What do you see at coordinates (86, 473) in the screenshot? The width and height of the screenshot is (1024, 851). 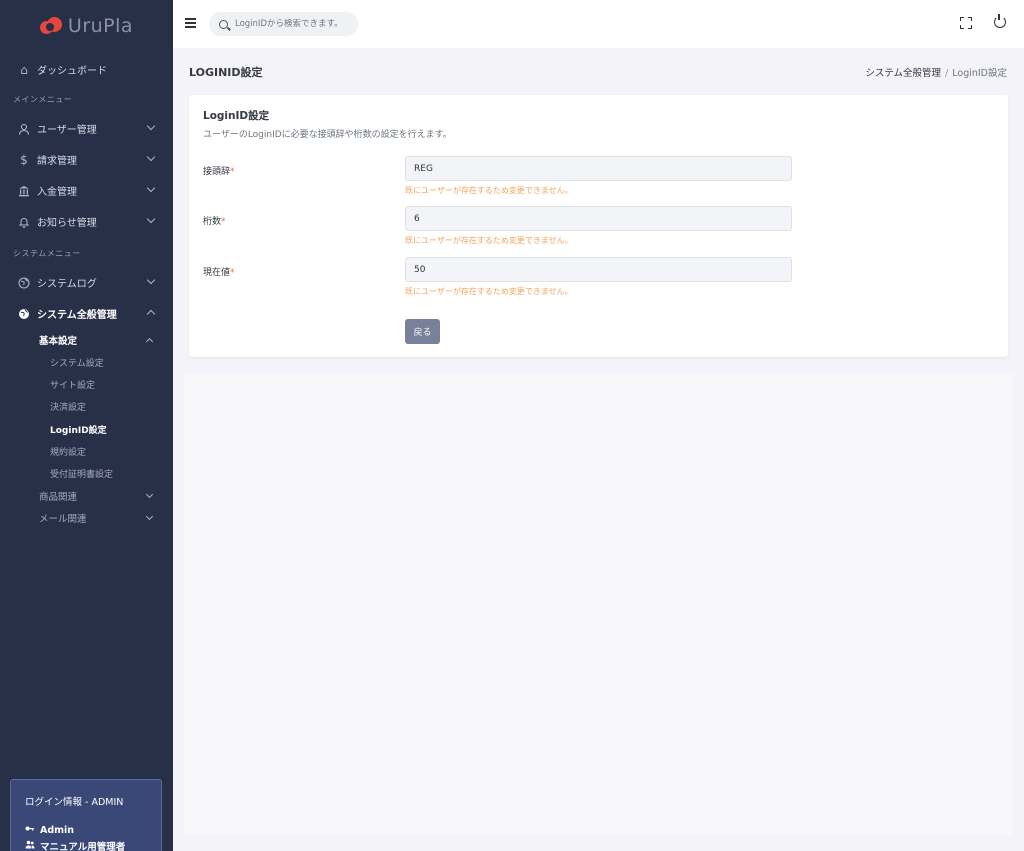 I see `sidebar-item-certificate-settings: 受付証明書設定` at bounding box center [86, 473].